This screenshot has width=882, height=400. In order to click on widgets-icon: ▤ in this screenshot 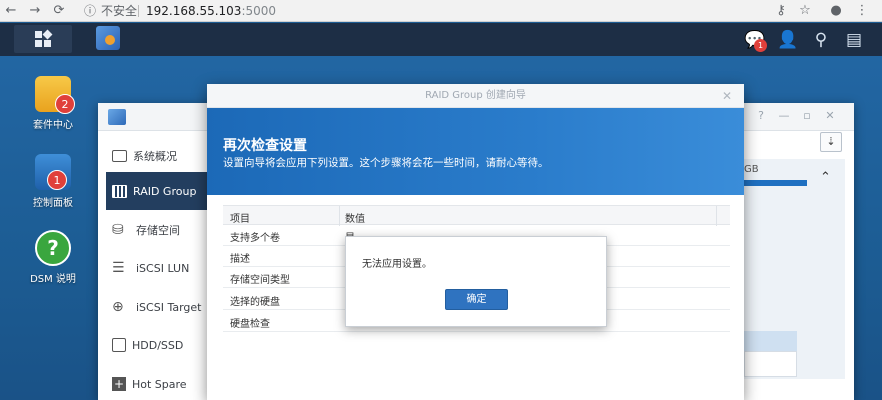, I will do `click(854, 40)`.